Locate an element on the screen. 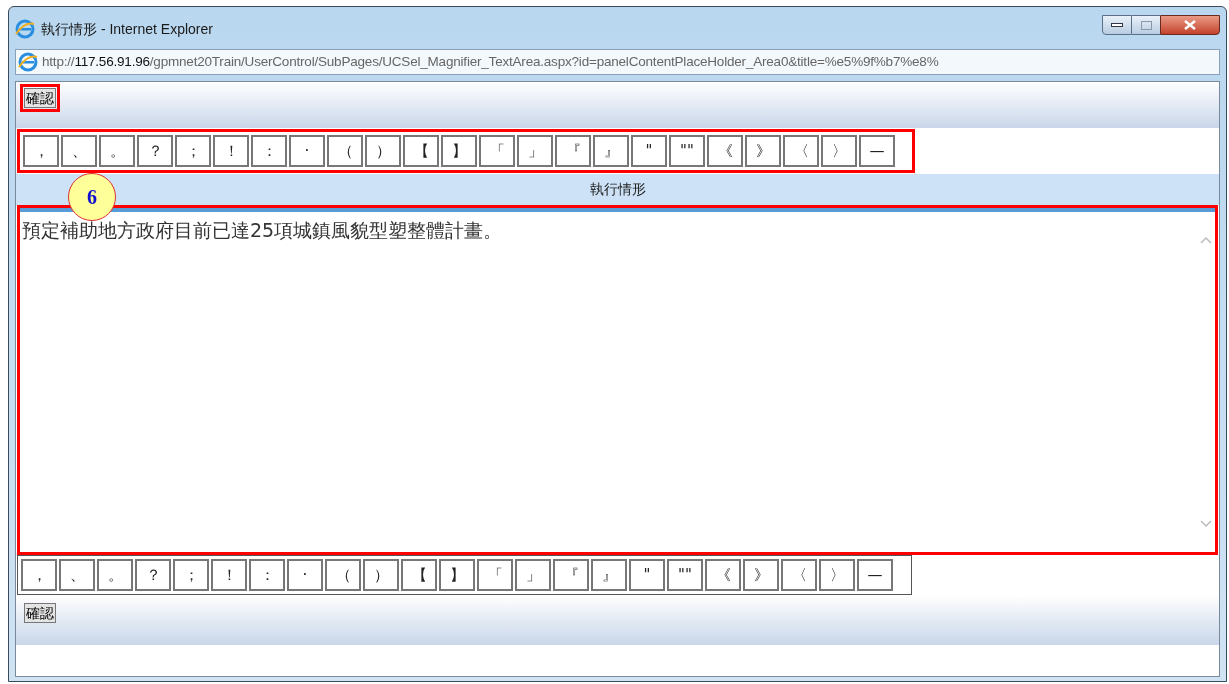 Image resolution: width=1229 pixels, height=684 pixels. minimize-button is located at coordinates (1117, 25).